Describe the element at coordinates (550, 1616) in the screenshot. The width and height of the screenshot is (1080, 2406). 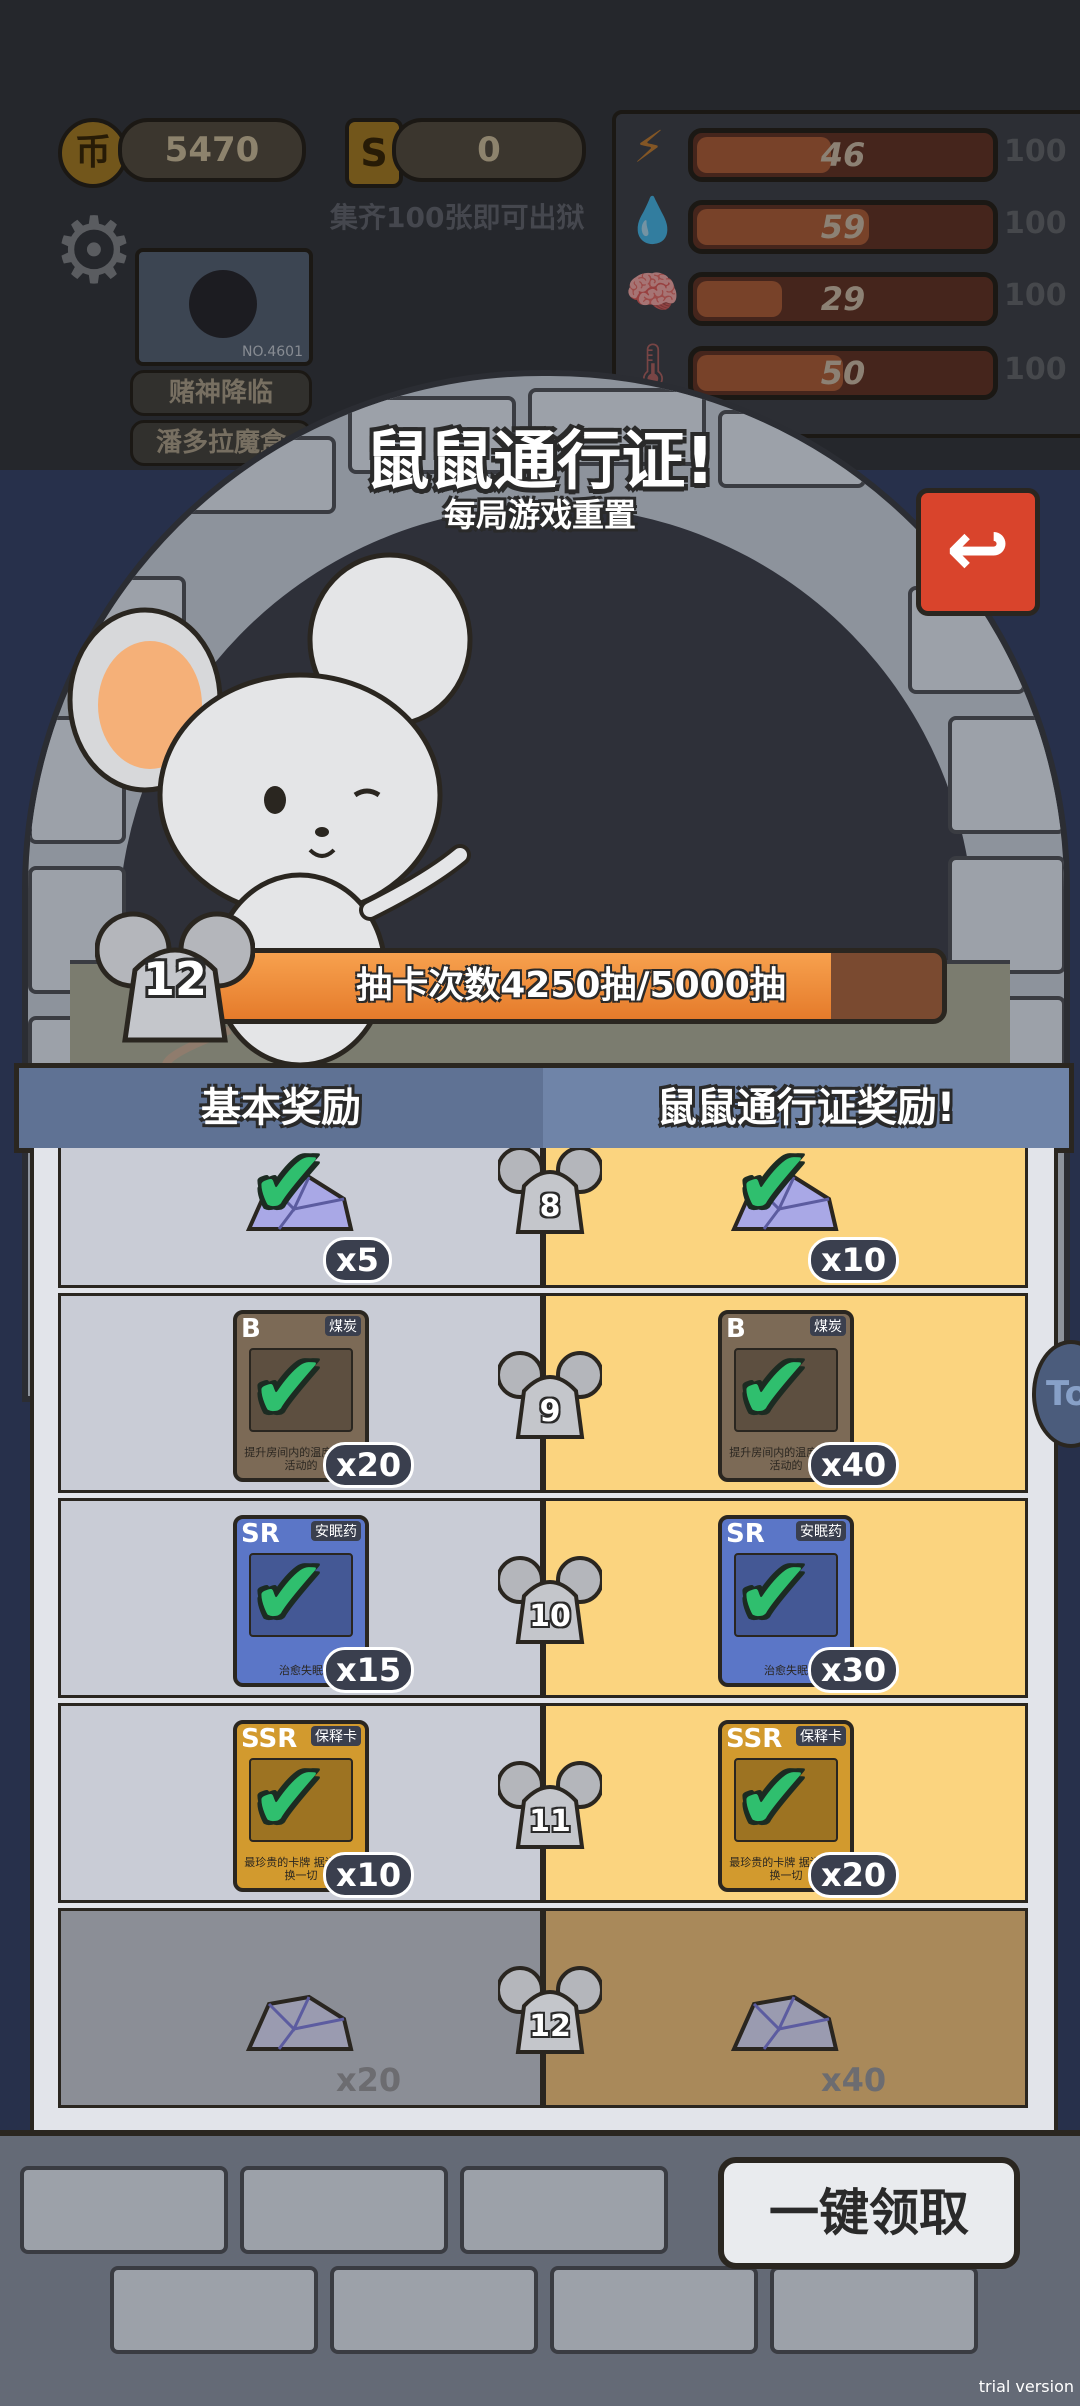
I see `level-number: 10` at that location.